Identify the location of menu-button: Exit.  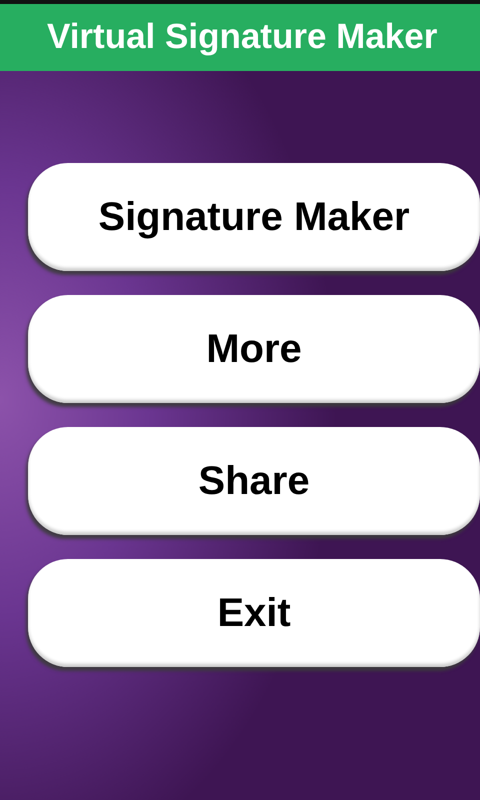
(254, 613).